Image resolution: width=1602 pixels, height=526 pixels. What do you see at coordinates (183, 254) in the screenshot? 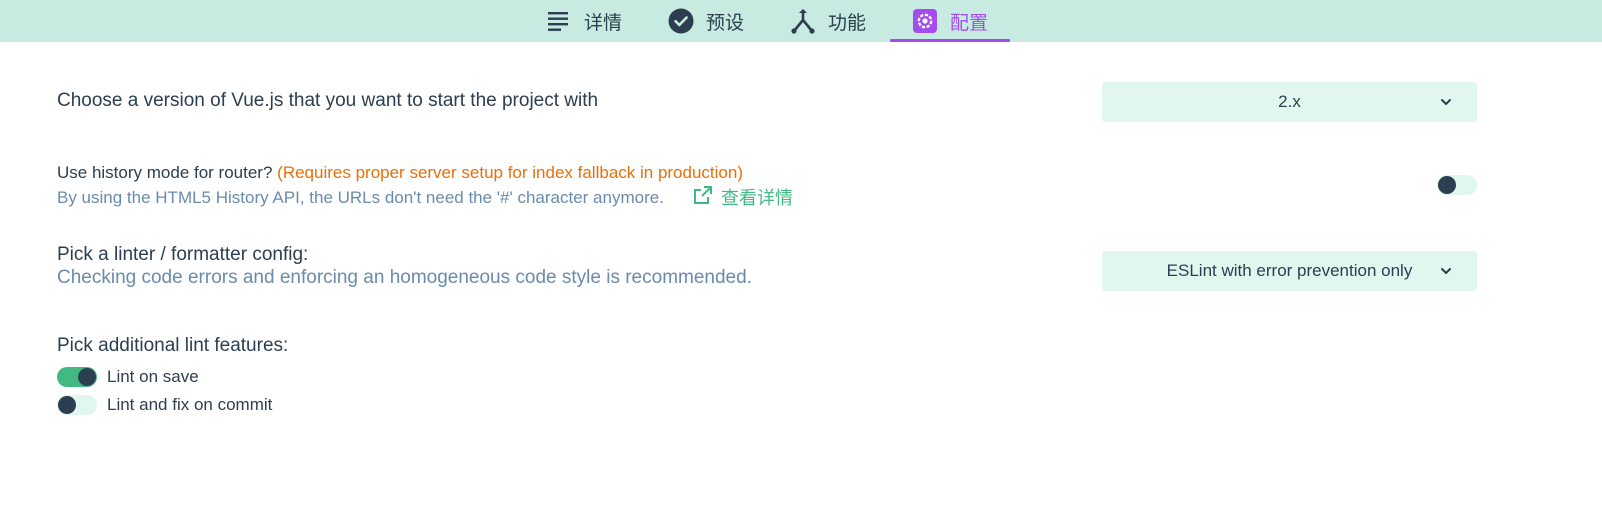
I see `linter-prompt: Pick a linter / formatter config:` at bounding box center [183, 254].